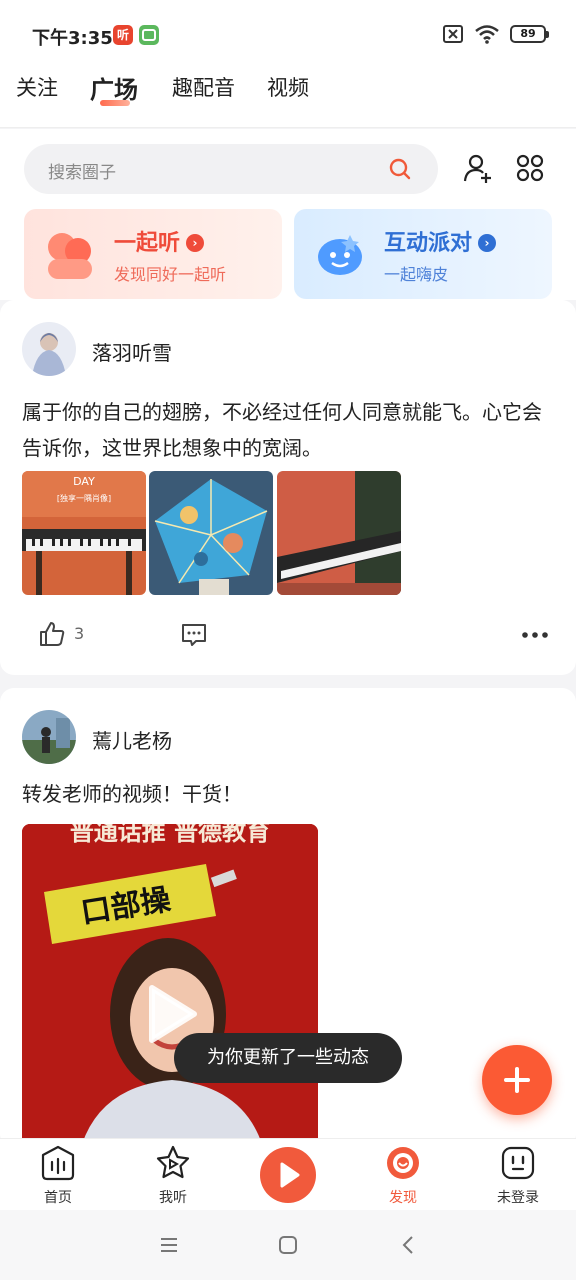 This screenshot has width=576, height=1280. What do you see at coordinates (84, 498) in the screenshot?
I see `thumb-text-caption: [独享一隅肖像]` at bounding box center [84, 498].